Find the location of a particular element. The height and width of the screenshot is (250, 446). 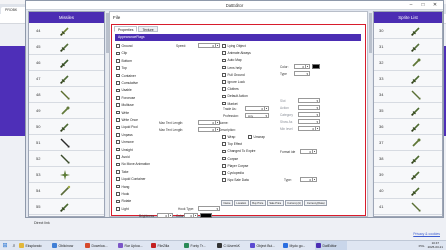

profession-select: Any ▾ is located at coordinates (257, 115).